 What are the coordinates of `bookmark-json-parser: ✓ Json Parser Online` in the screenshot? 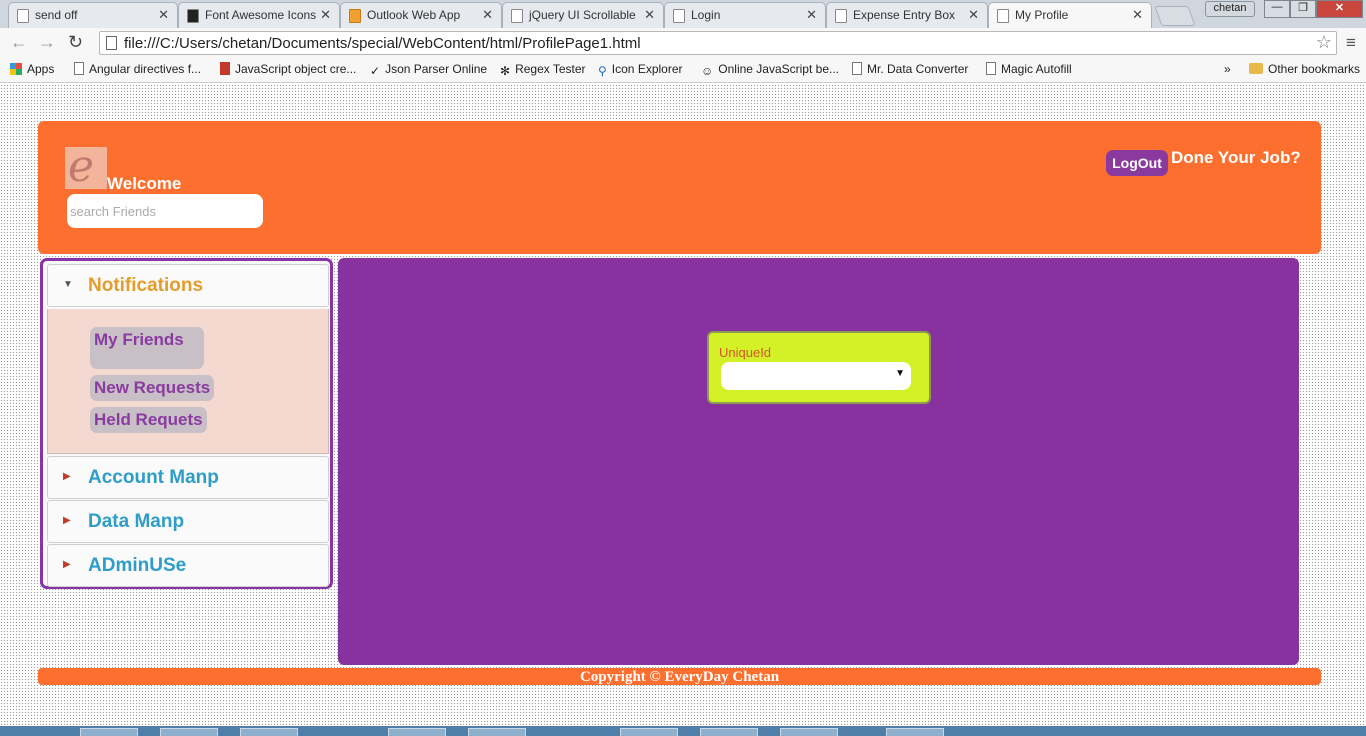 It's located at (428, 70).